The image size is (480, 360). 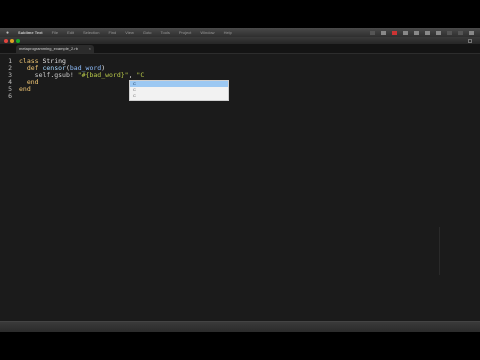 I want to click on code-token: "#{bad_word}", so click(x=103, y=75).